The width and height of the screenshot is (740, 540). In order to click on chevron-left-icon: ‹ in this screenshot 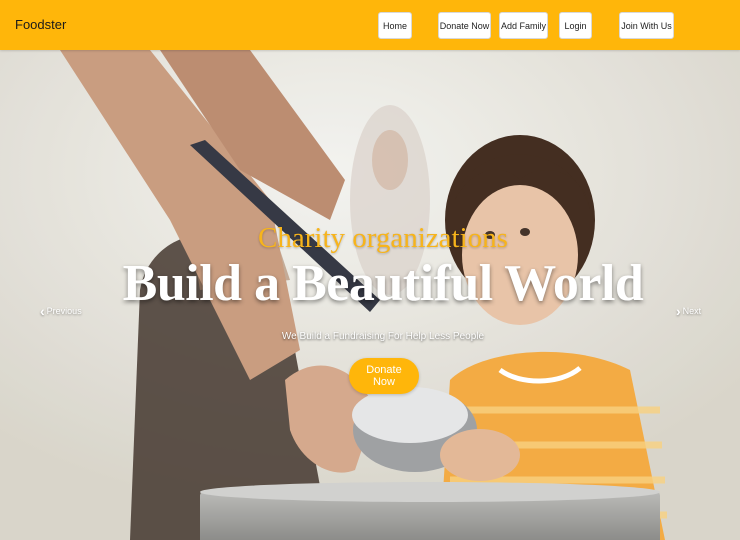, I will do `click(42, 311)`.